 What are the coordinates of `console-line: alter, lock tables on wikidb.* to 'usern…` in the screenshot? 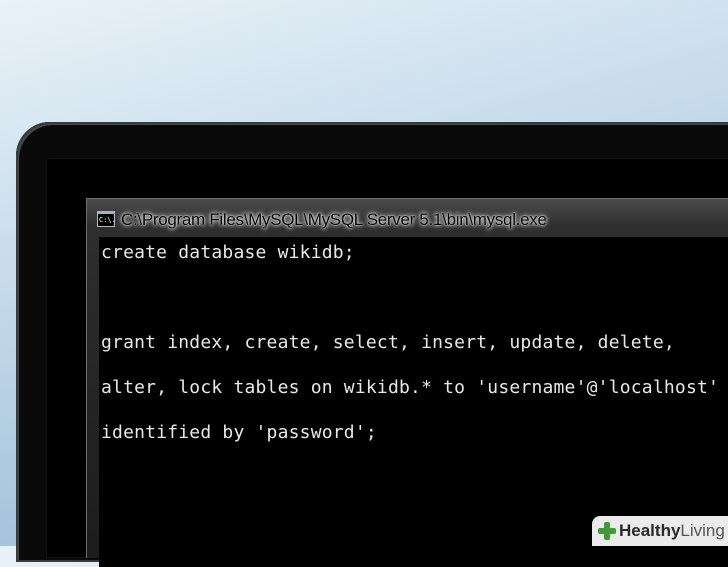 It's located at (410, 387).